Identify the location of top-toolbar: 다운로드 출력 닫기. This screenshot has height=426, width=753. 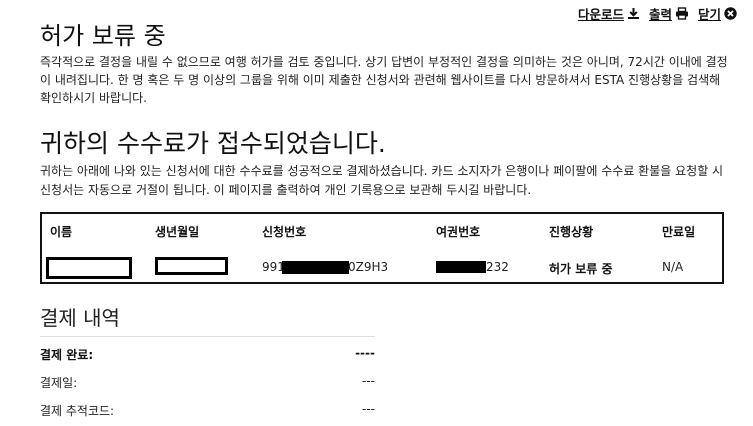
(657, 13).